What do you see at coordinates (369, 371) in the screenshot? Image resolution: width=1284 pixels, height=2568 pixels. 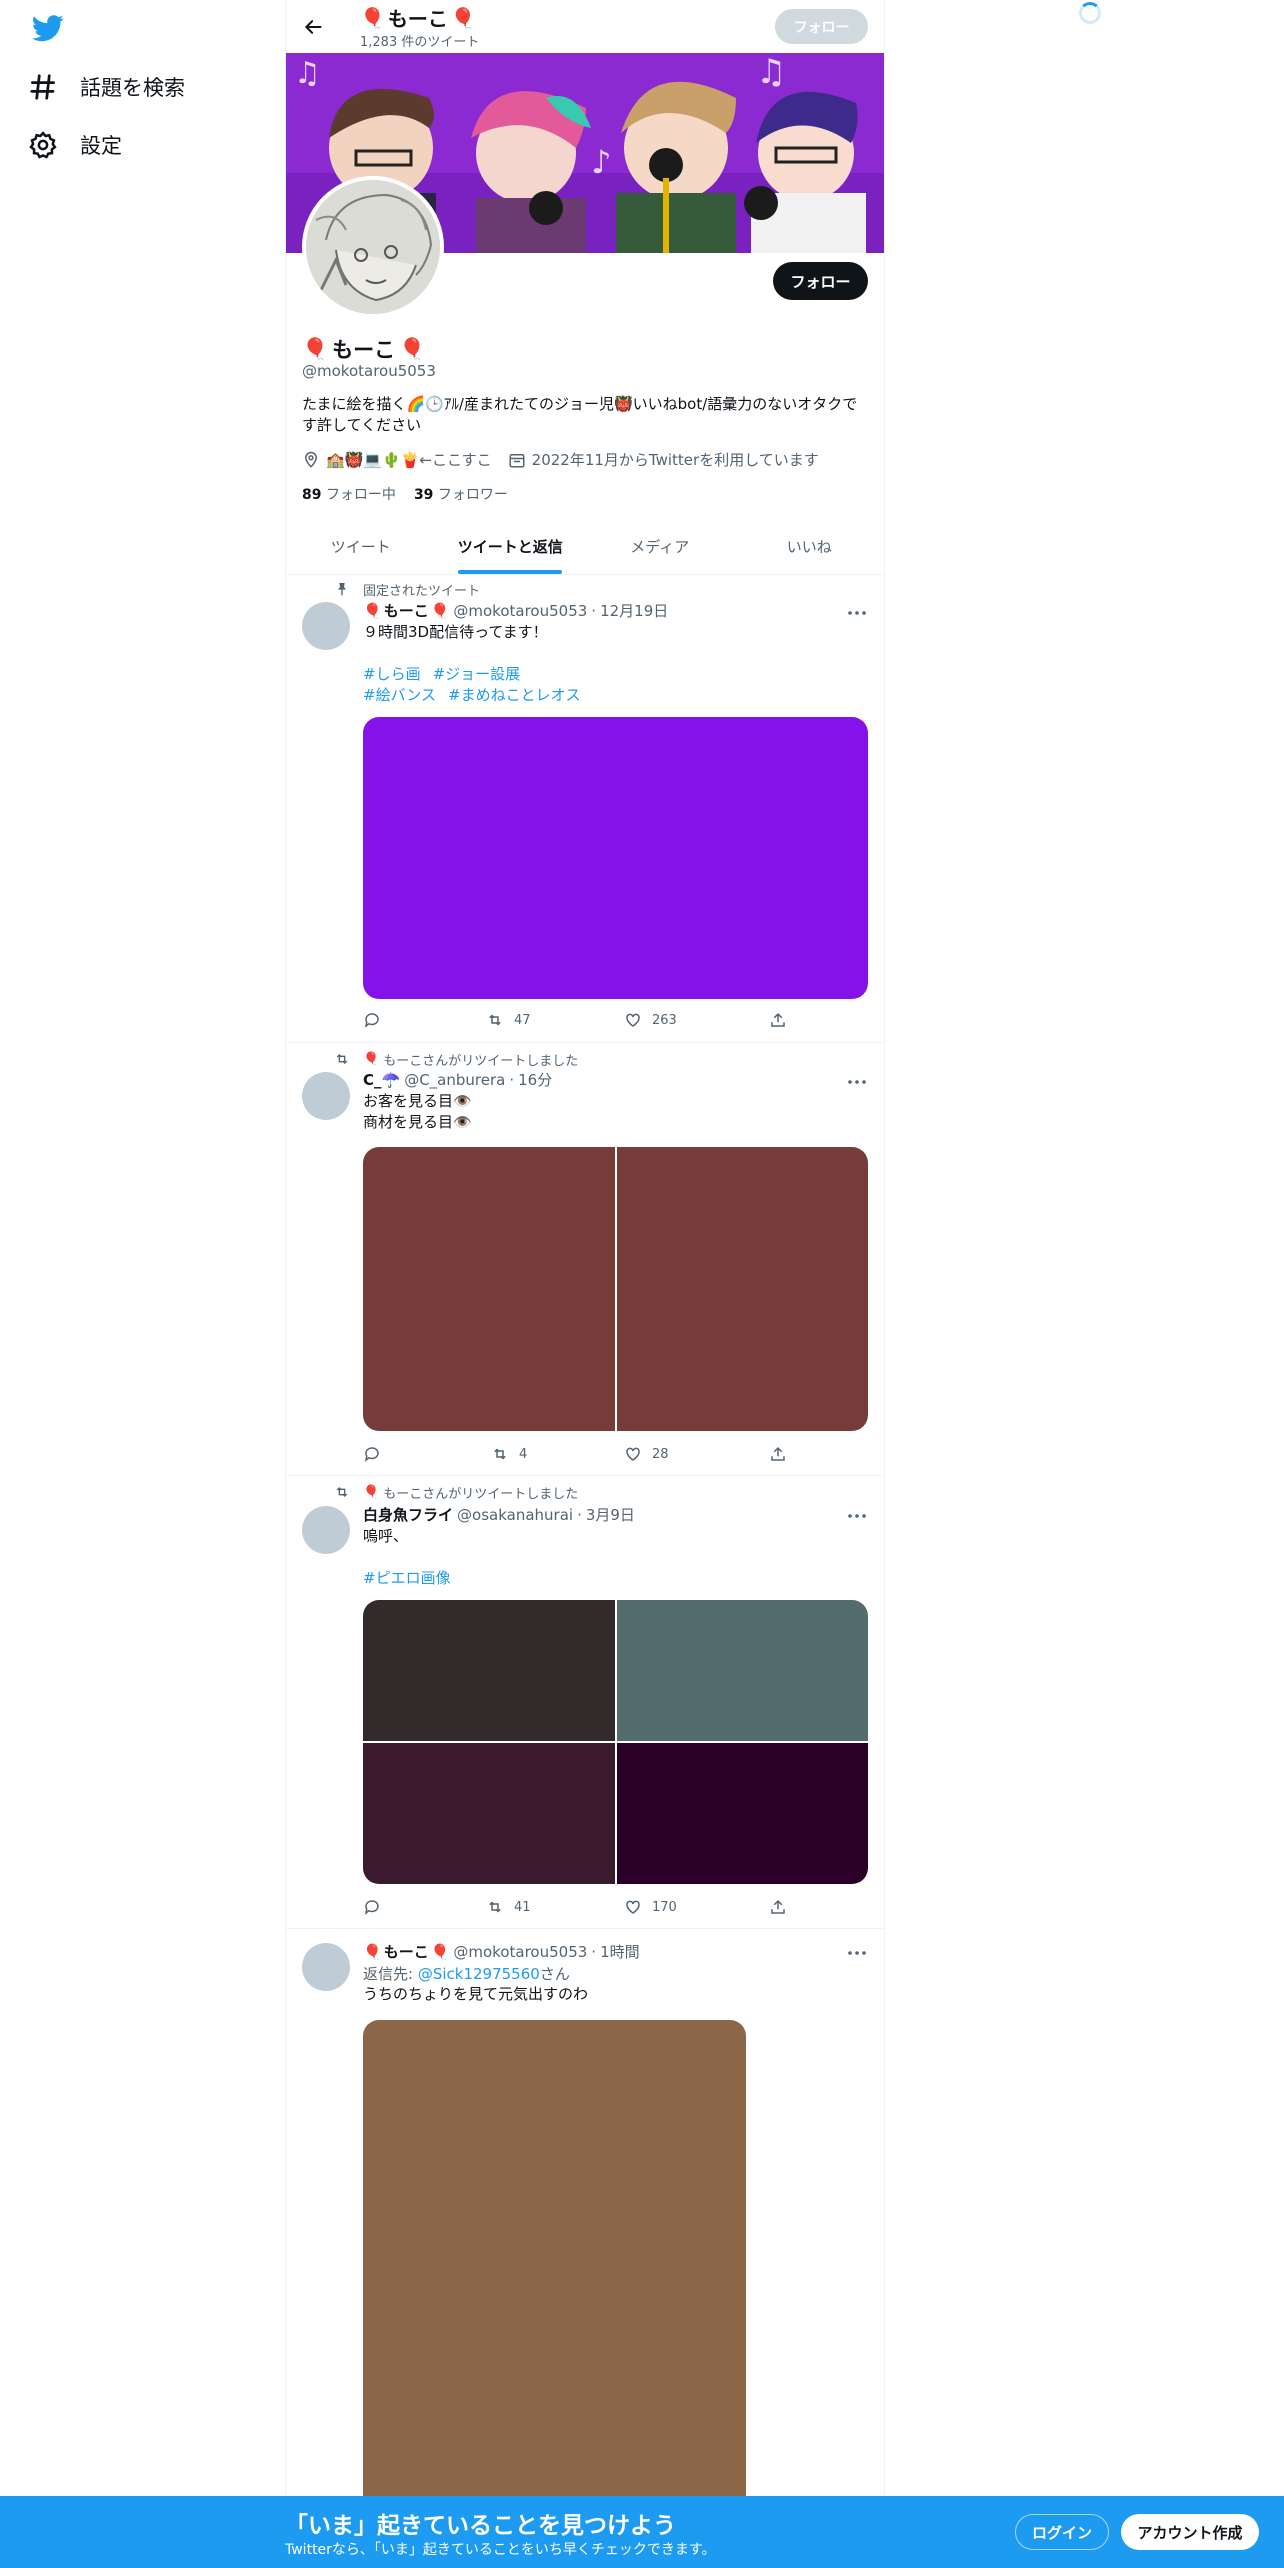 I see `profile-handle: @mokotarou5053` at bounding box center [369, 371].